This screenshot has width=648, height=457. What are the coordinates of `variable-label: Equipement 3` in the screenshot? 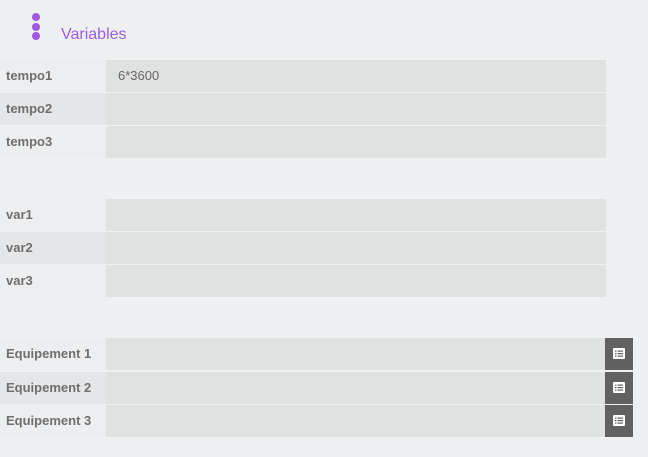 It's located at (53, 421).